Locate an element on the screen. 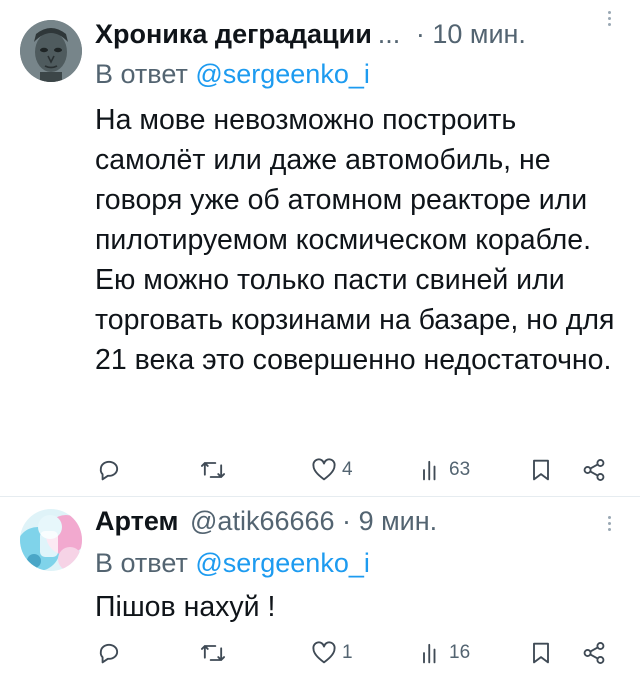 Image resolution: width=640 pixels, height=680 pixels. timestamp: 10 мин. is located at coordinates (479, 34).